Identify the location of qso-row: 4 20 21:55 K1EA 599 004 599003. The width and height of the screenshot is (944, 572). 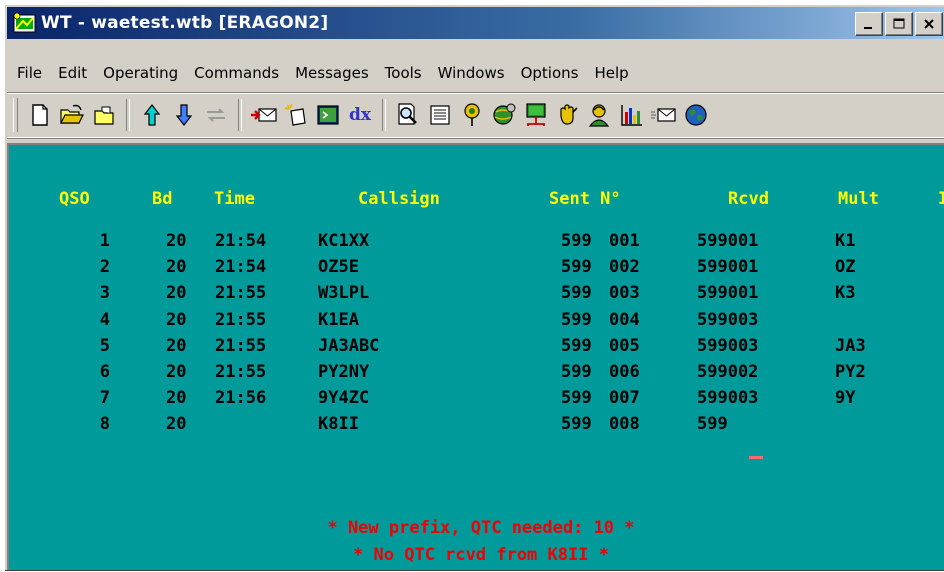
(476, 322).